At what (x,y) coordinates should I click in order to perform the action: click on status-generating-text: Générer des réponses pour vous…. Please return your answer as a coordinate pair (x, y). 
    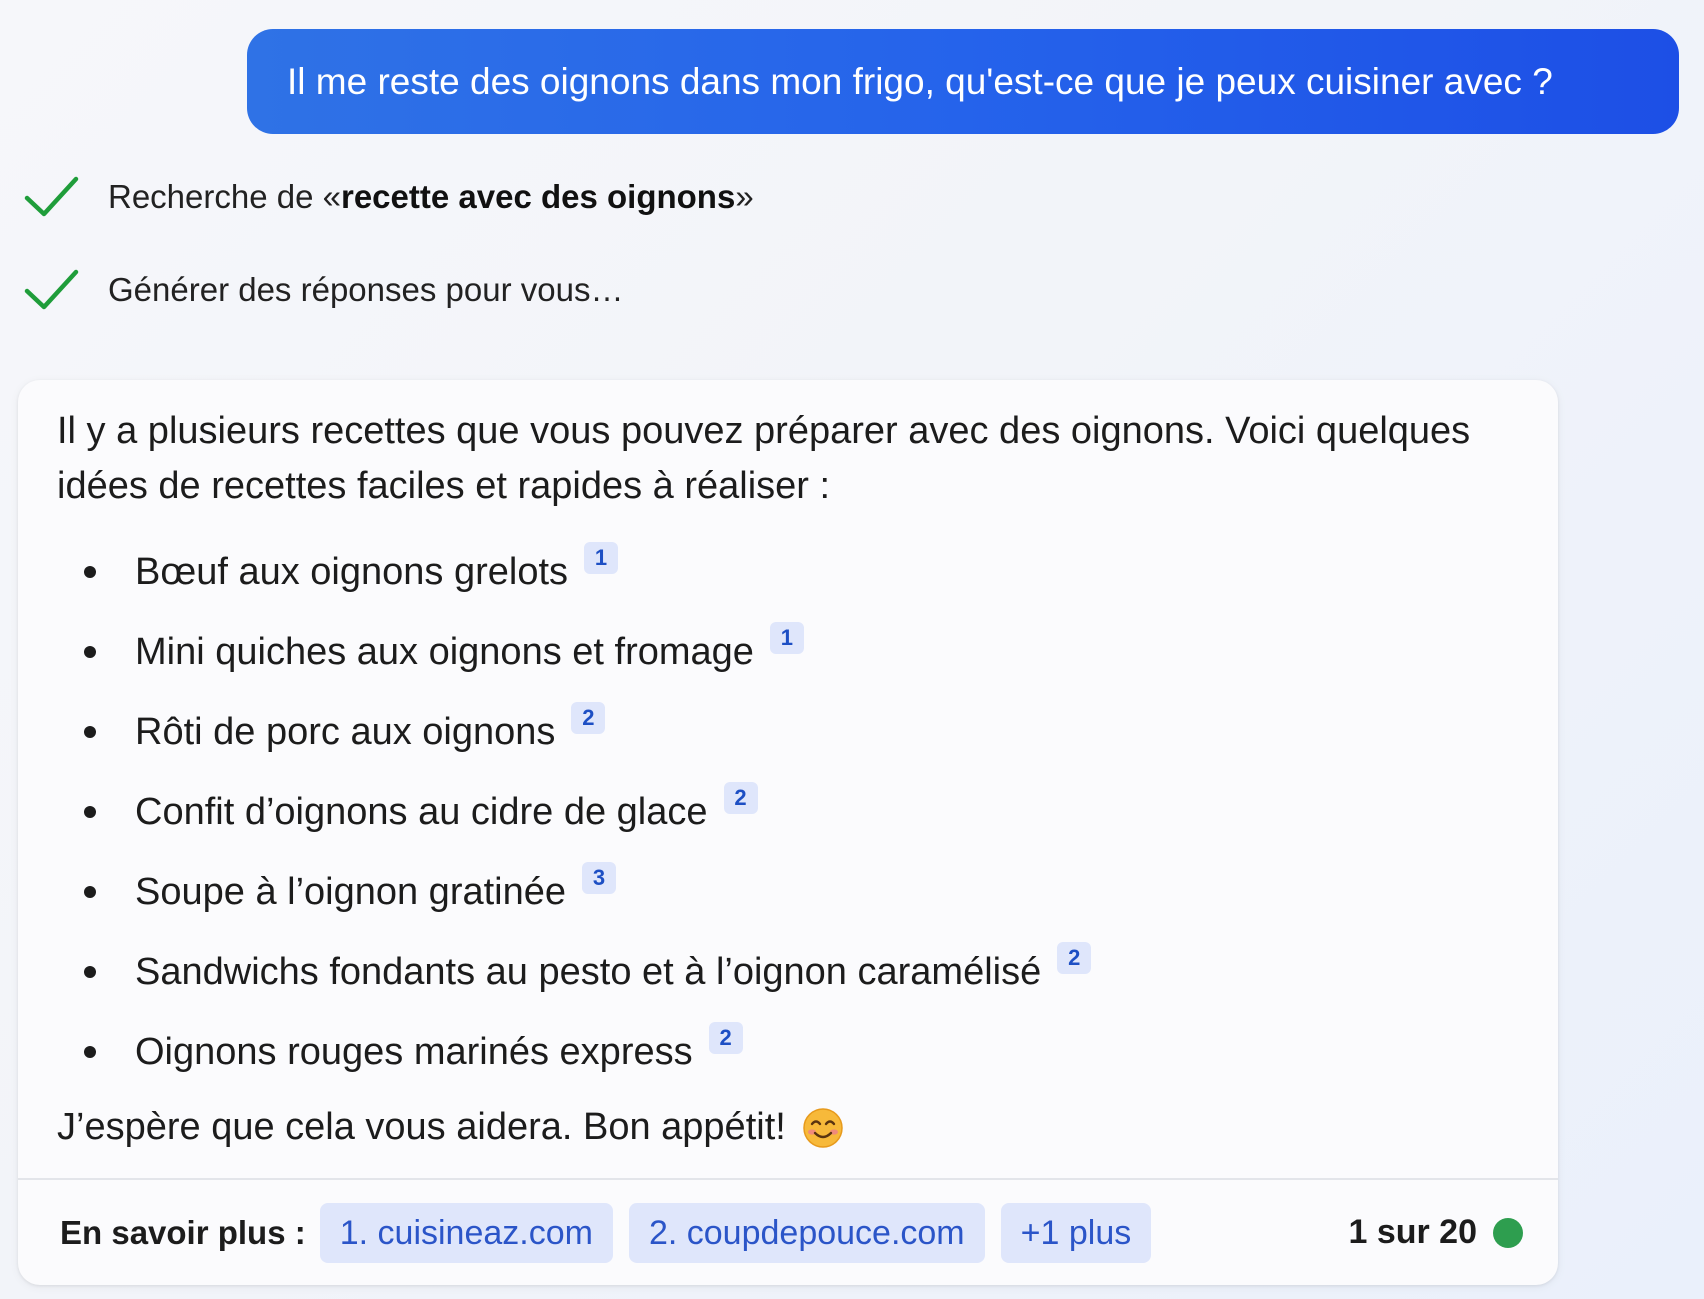
    Looking at the image, I should click on (366, 289).